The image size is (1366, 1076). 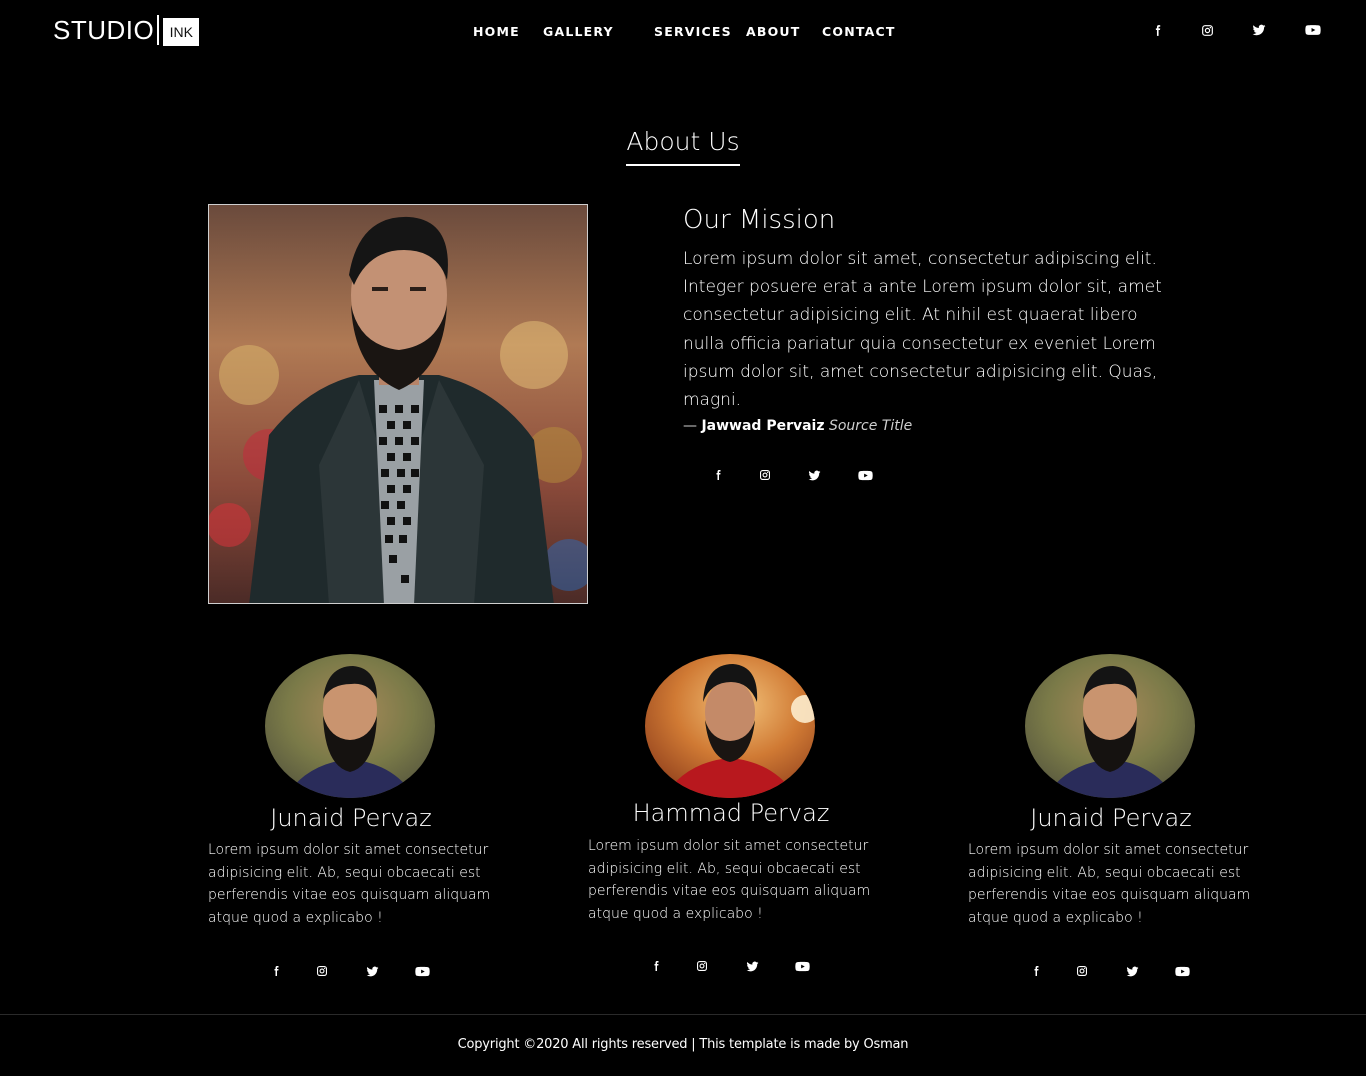 I want to click on source-author: Jawwad Pervaiz, so click(x=763, y=426).